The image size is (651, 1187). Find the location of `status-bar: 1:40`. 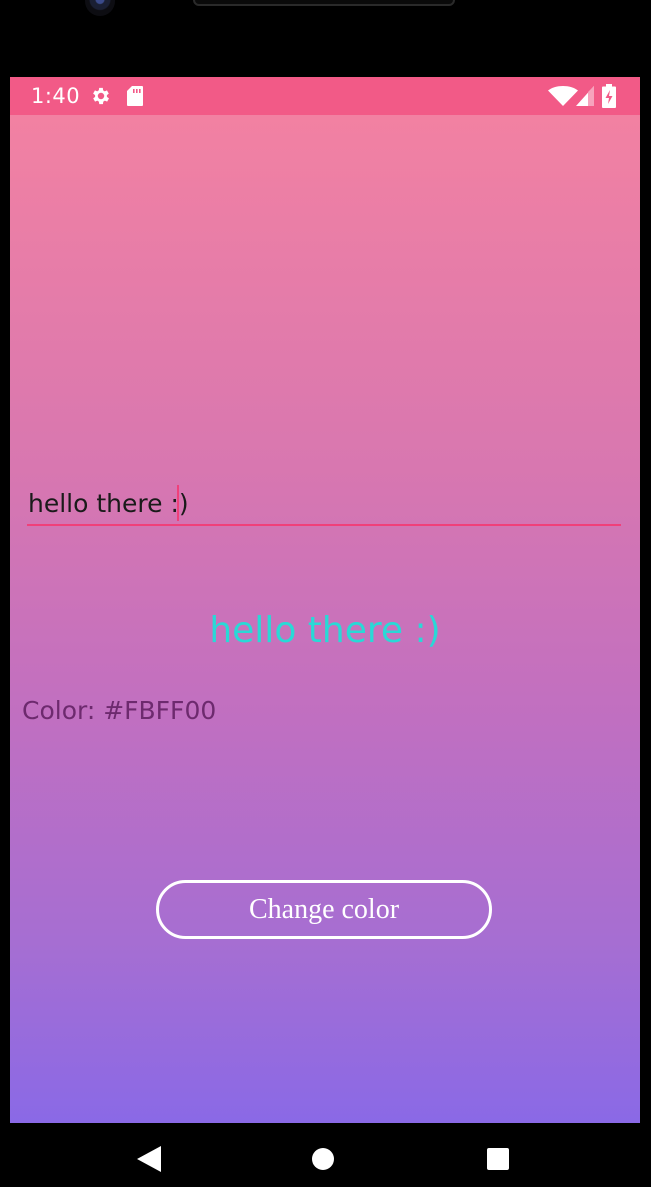

status-bar: 1:40 is located at coordinates (325, 96).